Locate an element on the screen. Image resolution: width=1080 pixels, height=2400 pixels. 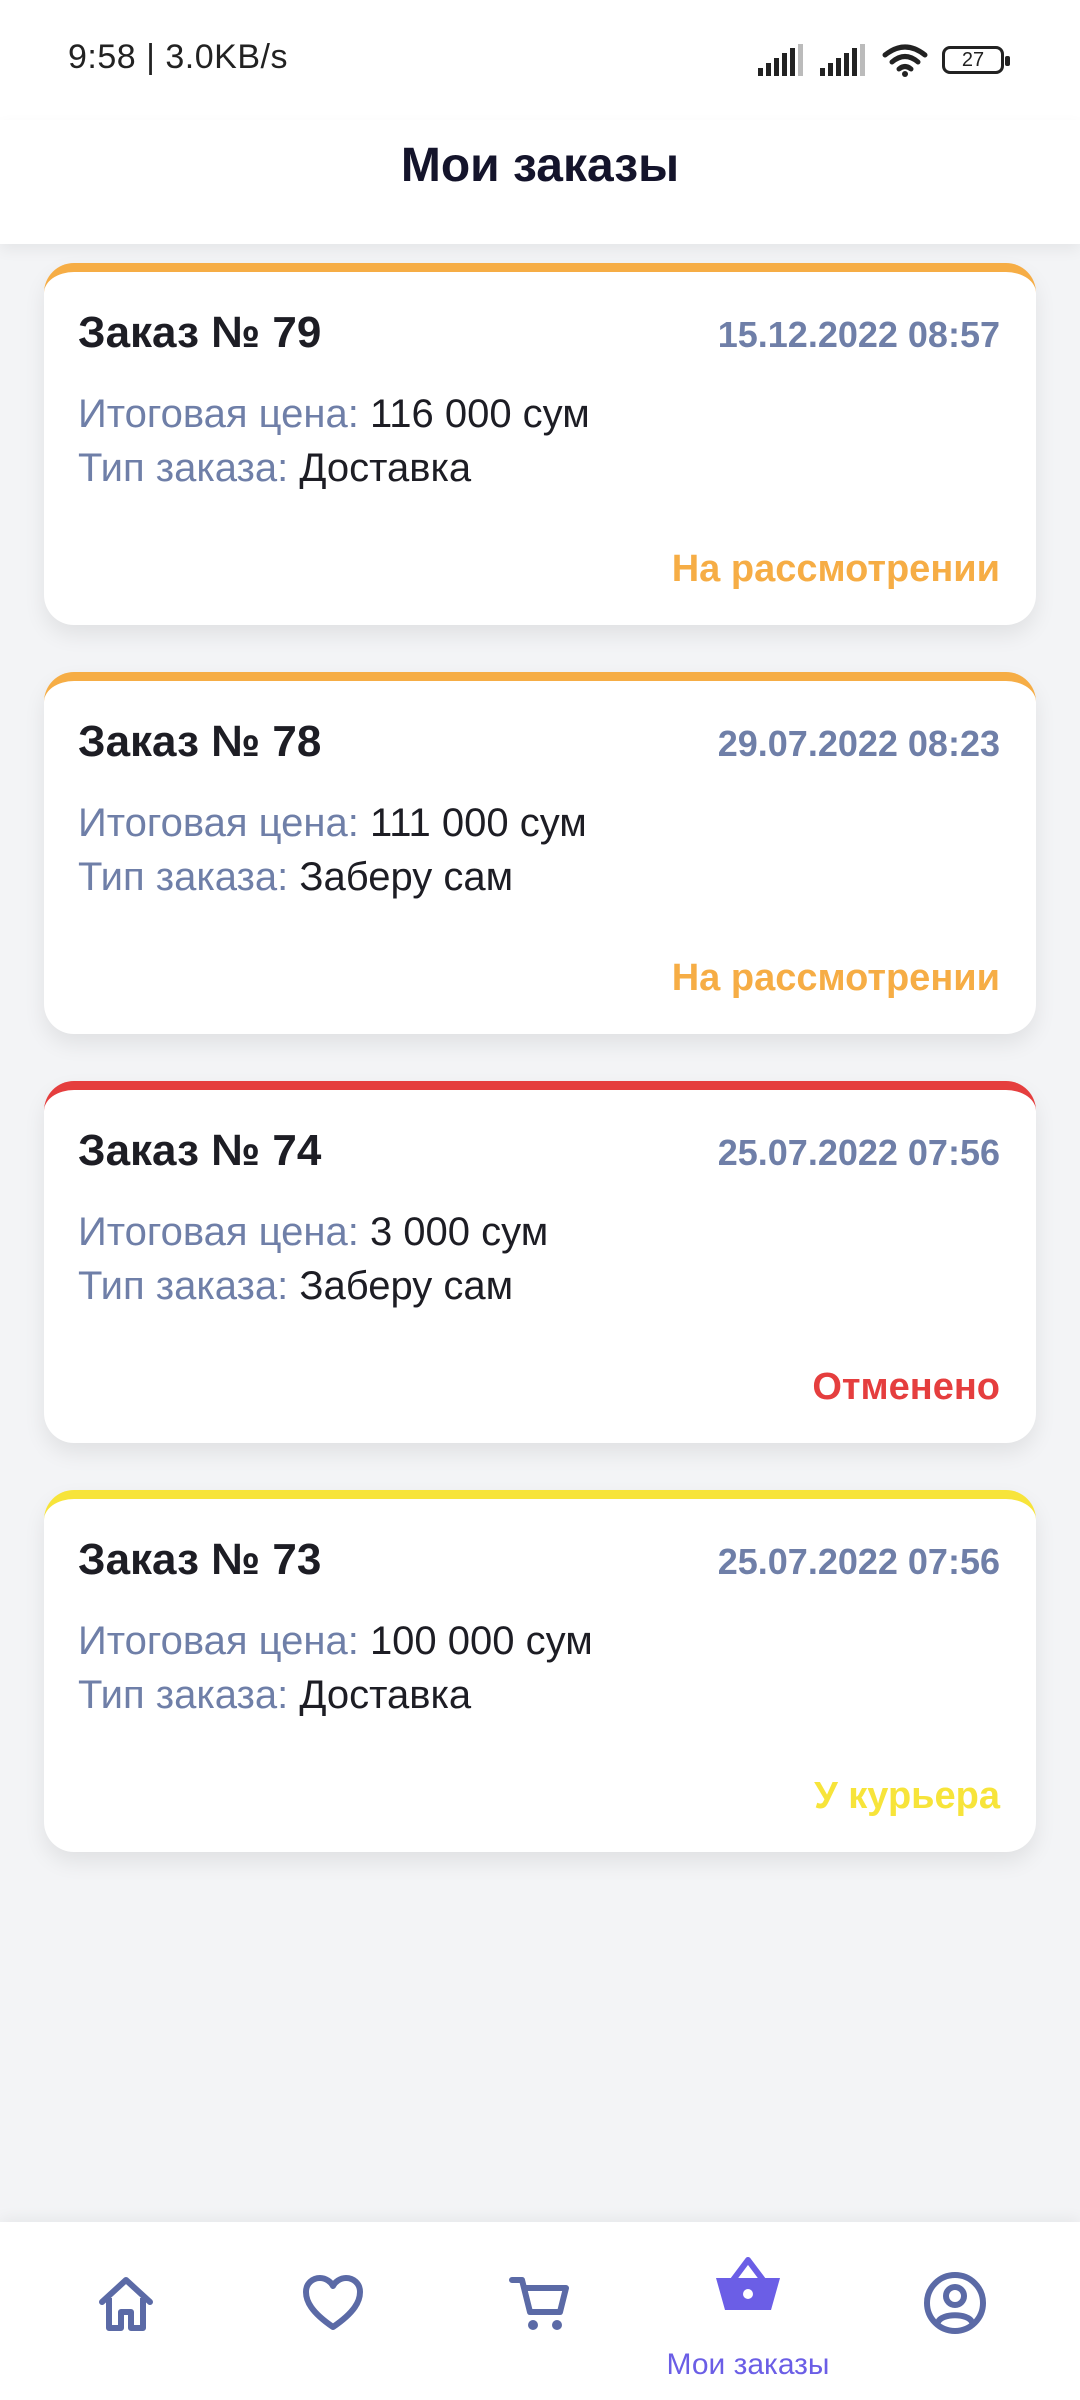
nav-home is located at coordinates (126, 2311).